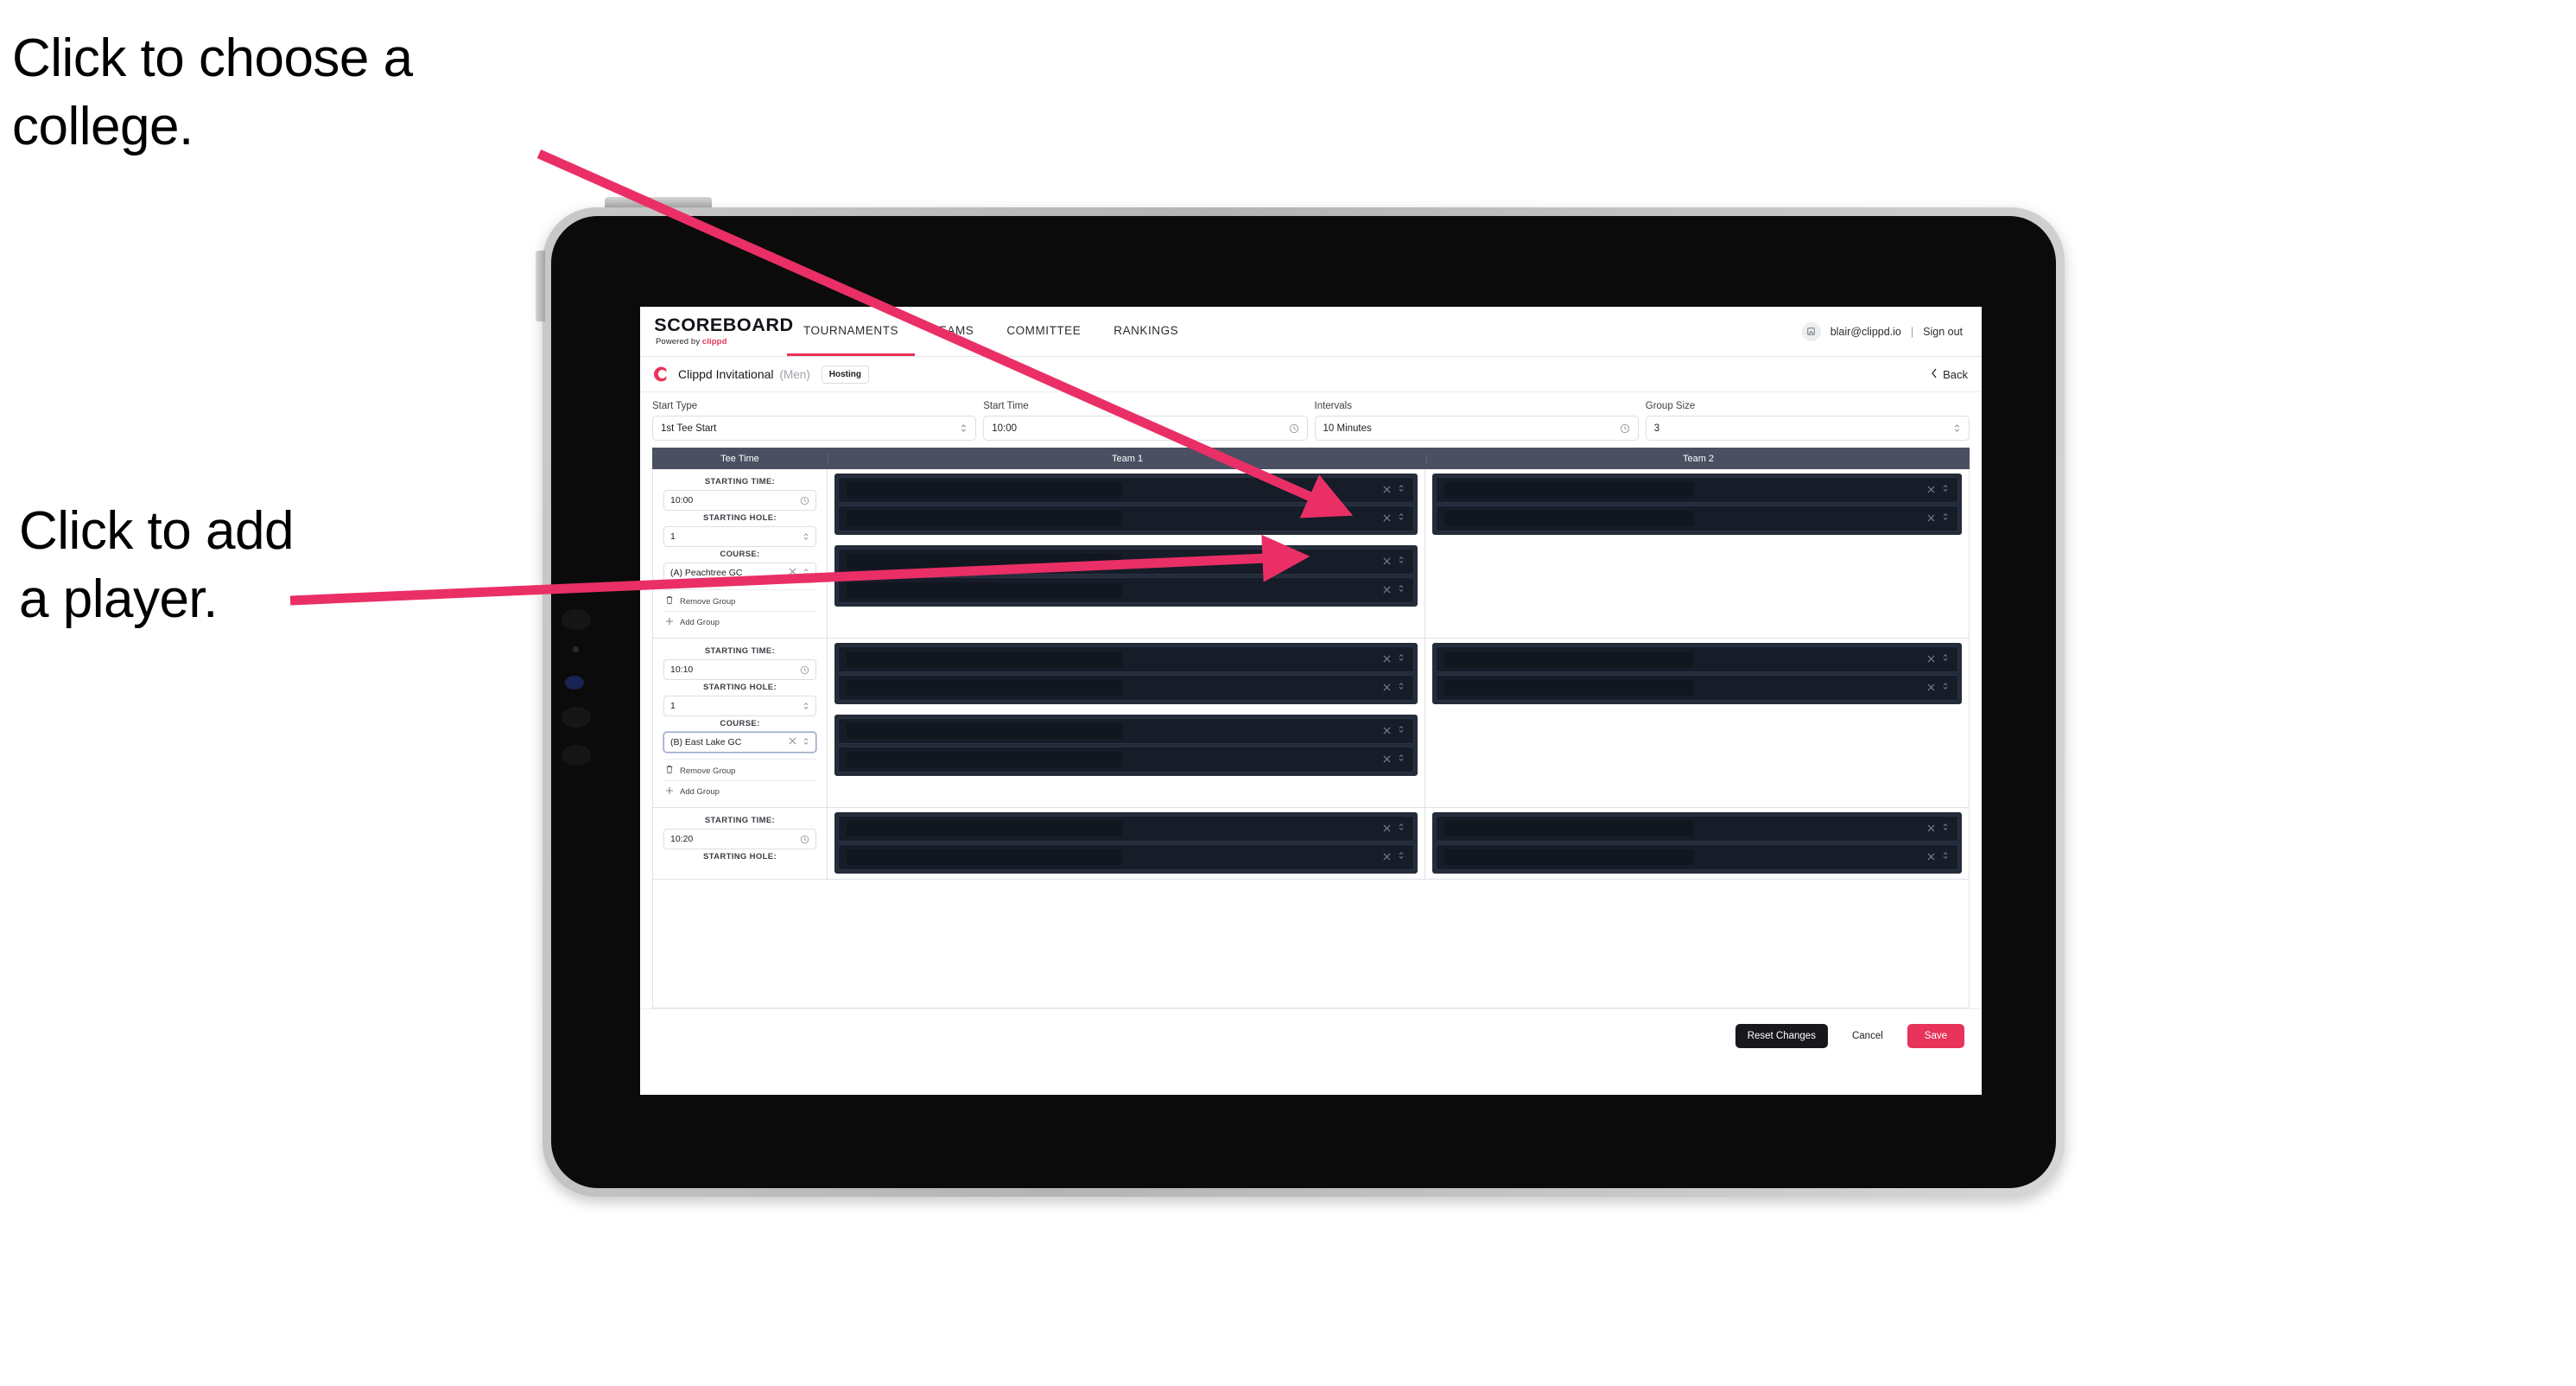 The width and height of the screenshot is (2576, 1386). Describe the element at coordinates (1781, 1036) in the screenshot. I see `reset-changes-button: Reset Changes` at that location.